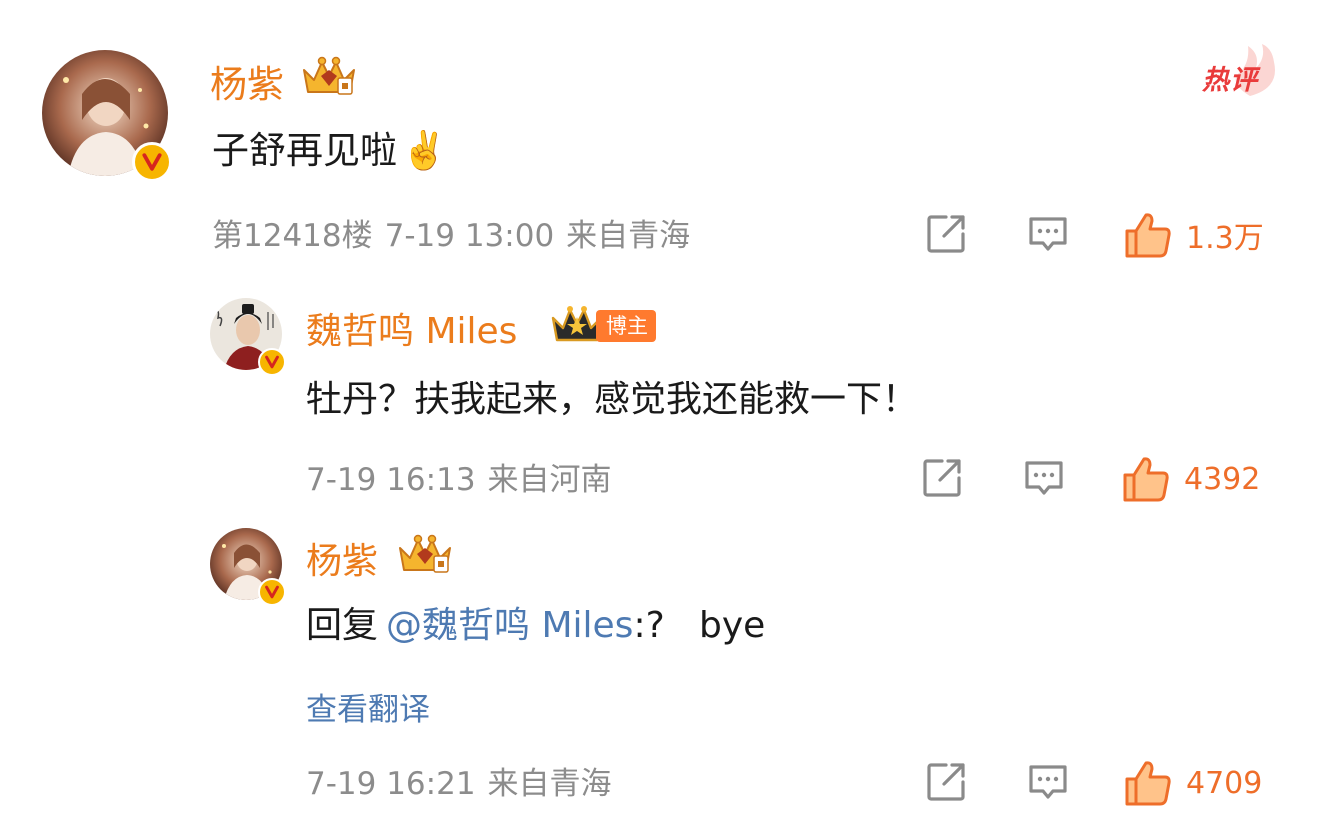  I want to click on reply-text: 牡丹？扶我起来，感觉我还能救一下！, so click(612, 399).